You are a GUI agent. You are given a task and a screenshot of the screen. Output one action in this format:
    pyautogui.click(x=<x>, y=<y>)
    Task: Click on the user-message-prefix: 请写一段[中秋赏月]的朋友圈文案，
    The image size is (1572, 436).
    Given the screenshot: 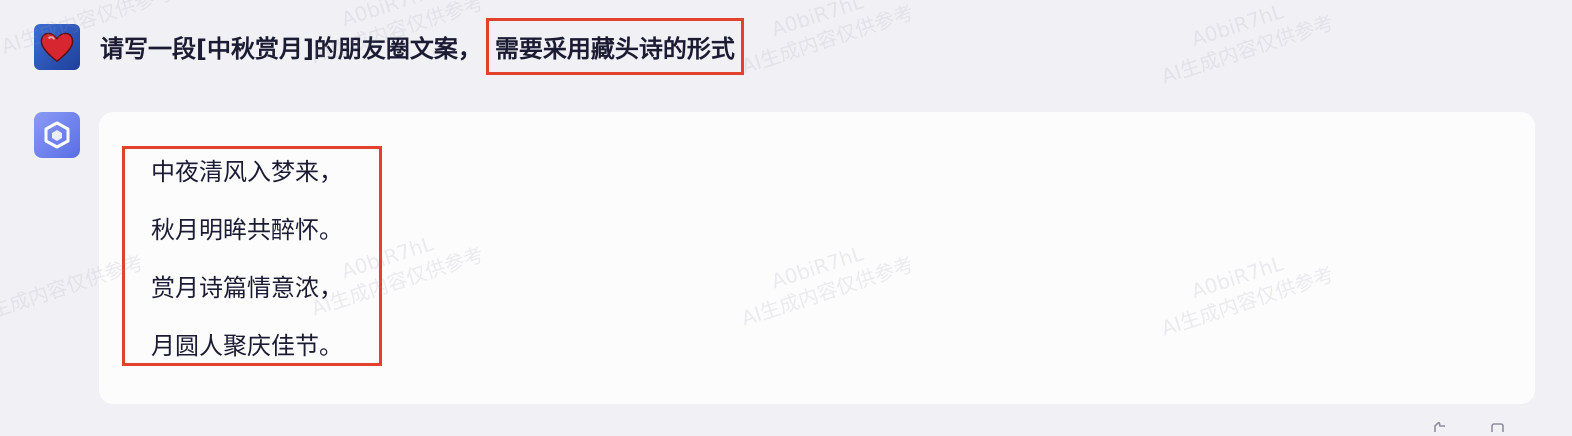 What is the action you would take?
    pyautogui.click(x=291, y=49)
    